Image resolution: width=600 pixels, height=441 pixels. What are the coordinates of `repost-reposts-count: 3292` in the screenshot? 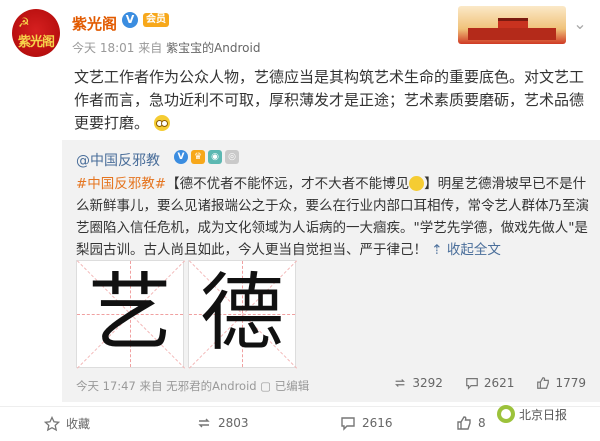 It's located at (427, 383).